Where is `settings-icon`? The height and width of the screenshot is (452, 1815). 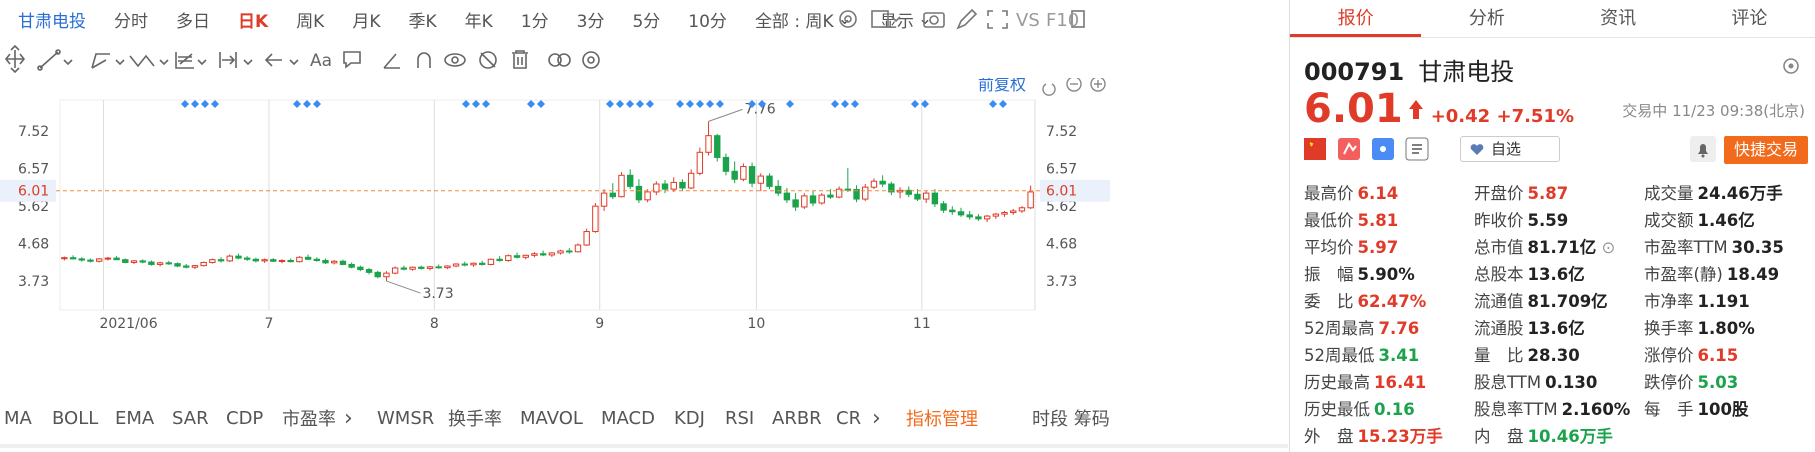
settings-icon is located at coordinates (1791, 66).